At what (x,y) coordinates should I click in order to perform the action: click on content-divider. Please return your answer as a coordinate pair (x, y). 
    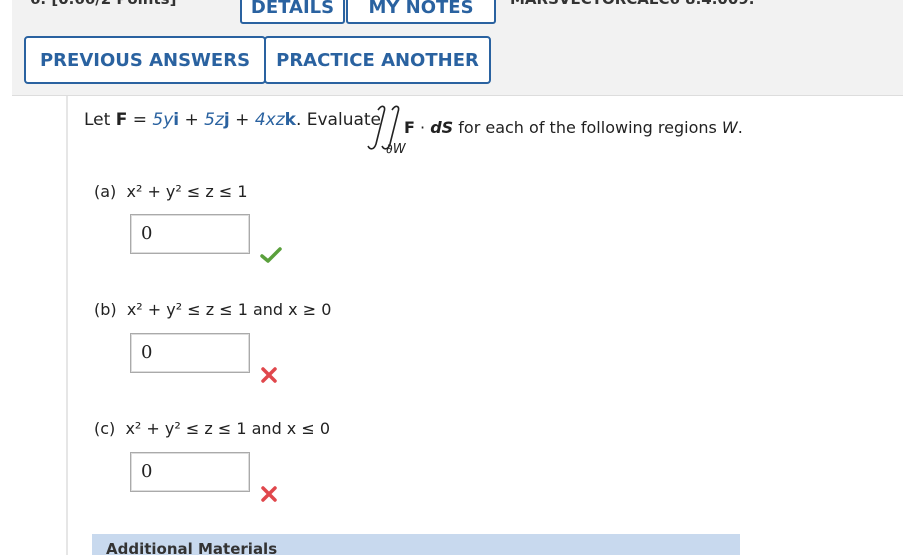
    Looking at the image, I should click on (67, 325).